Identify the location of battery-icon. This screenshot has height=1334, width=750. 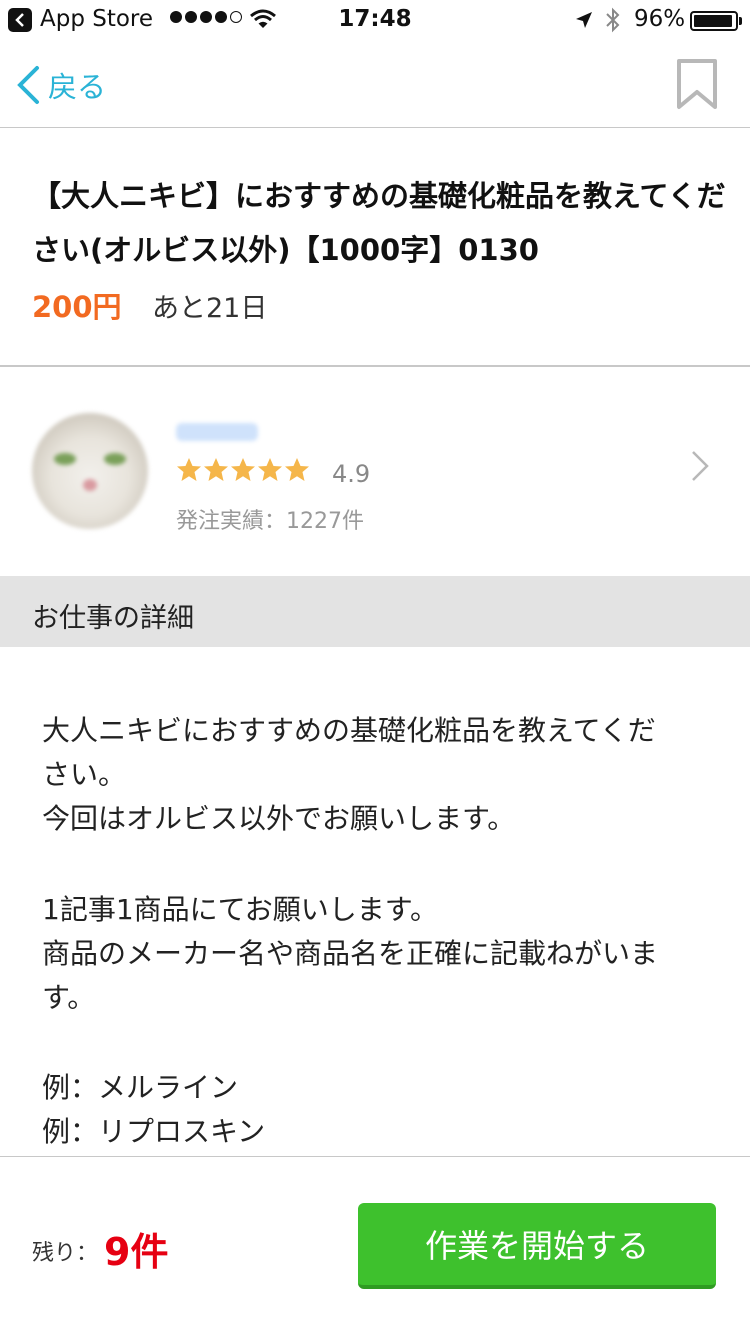
(714, 21).